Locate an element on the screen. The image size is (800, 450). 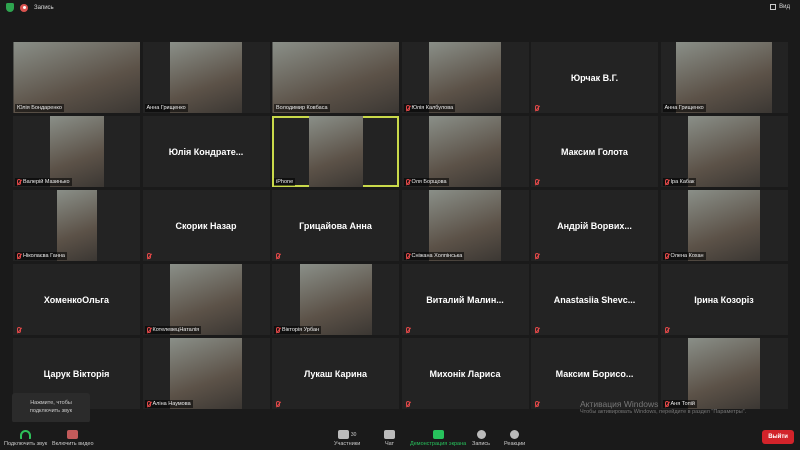
join-audio-button: Подключить звук is located at coordinates (25, 438).